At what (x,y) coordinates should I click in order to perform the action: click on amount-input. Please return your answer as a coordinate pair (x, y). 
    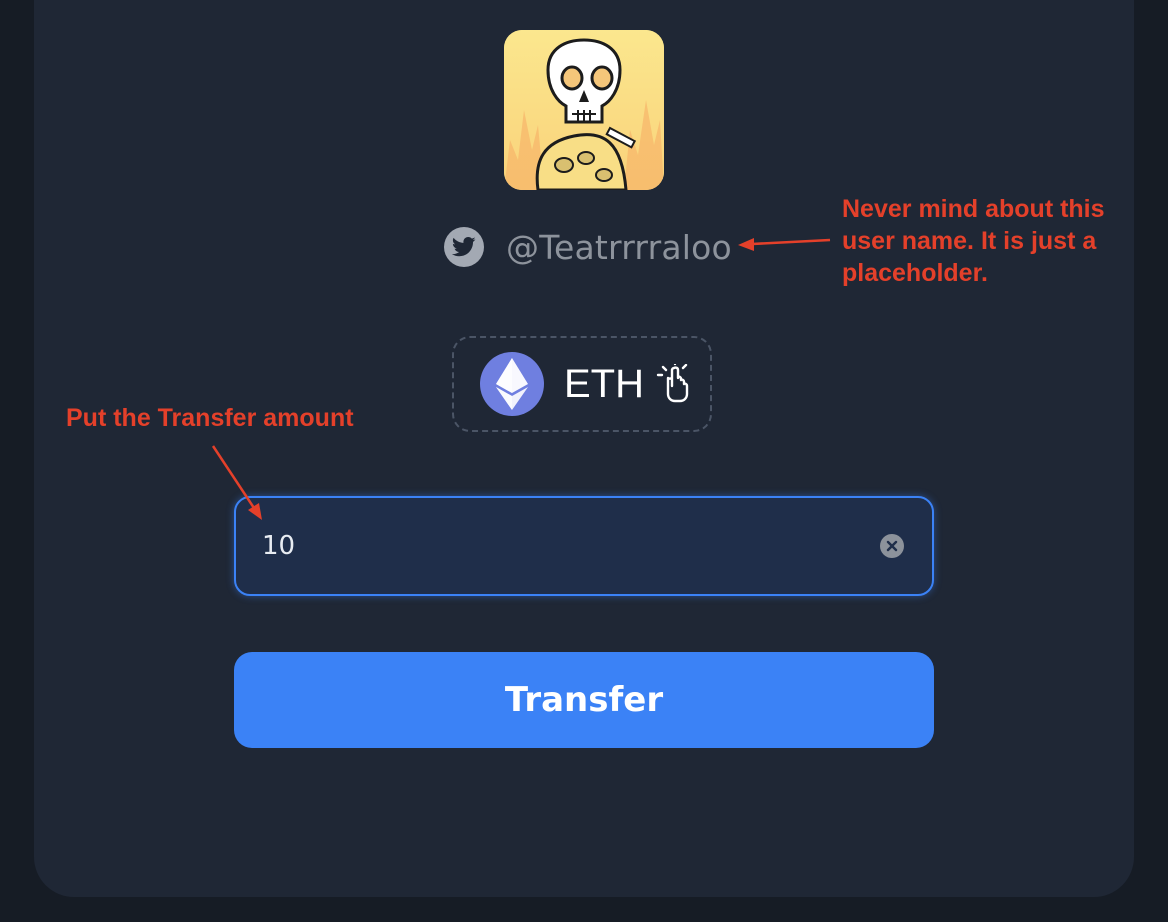
    Looking at the image, I should click on (570, 546).